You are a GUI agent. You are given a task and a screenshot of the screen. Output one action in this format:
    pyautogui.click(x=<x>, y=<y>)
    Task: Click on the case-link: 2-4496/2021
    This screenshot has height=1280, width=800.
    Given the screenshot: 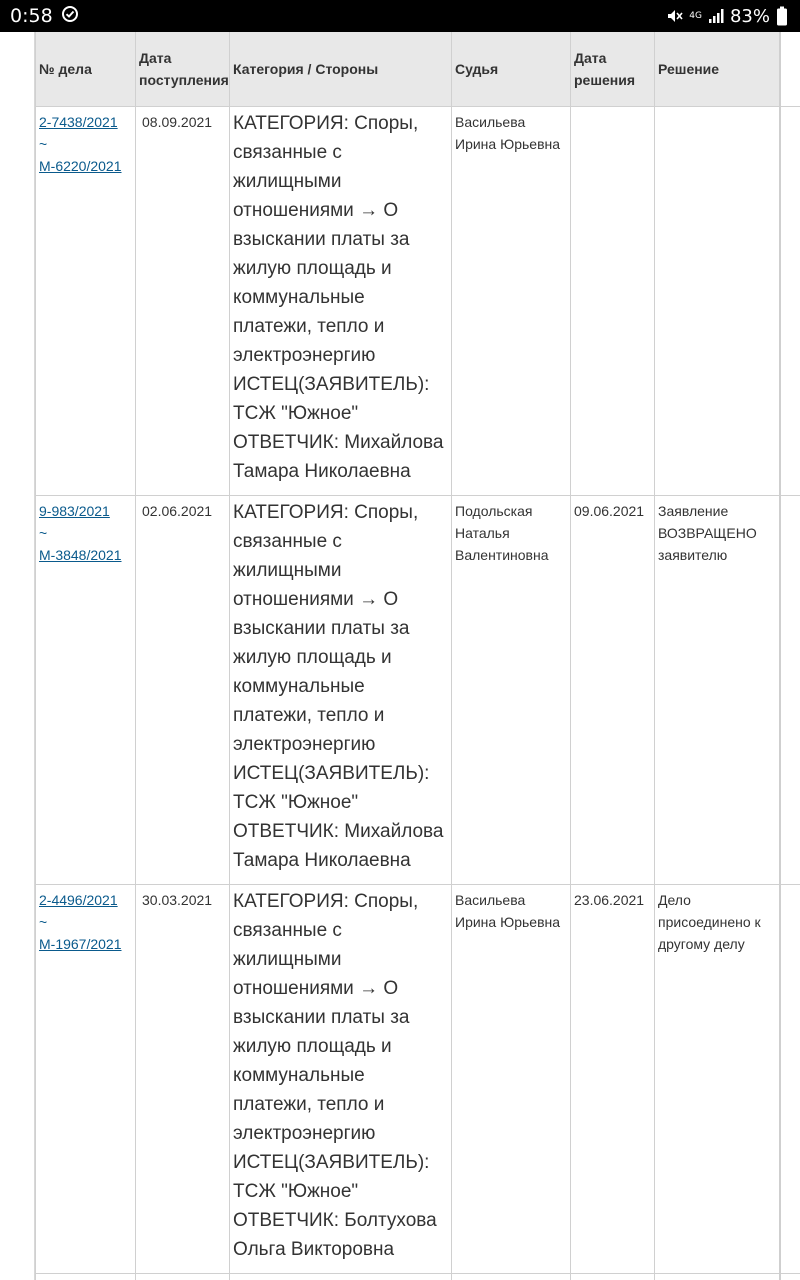 What is the action you would take?
    pyautogui.click(x=85, y=900)
    